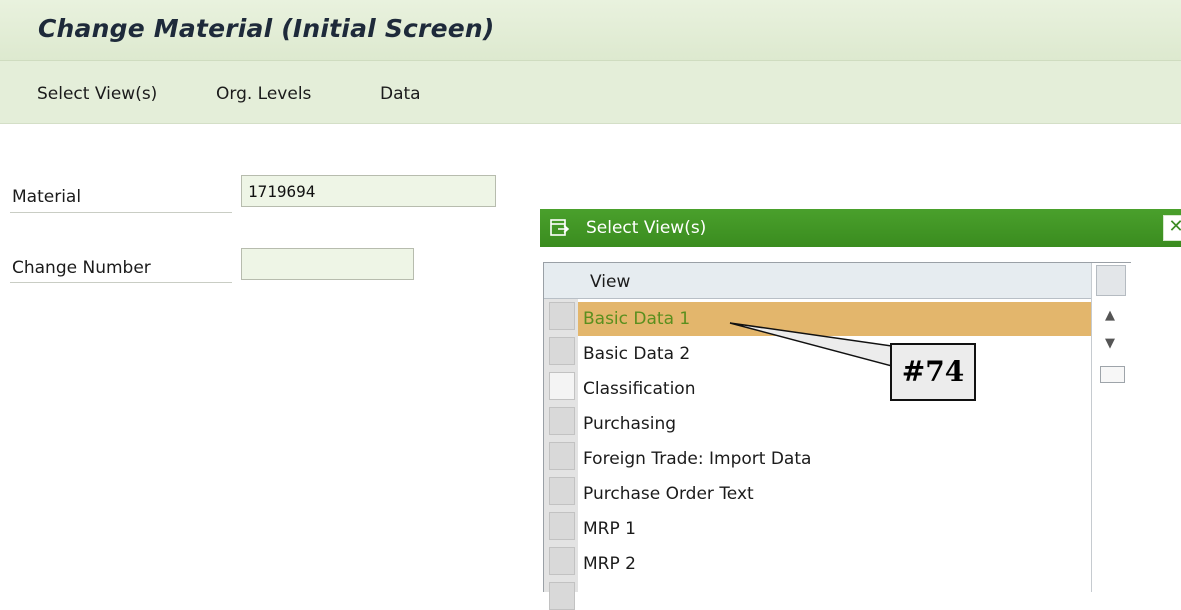 Image resolution: width=1181 pixels, height=610 pixels. Describe the element at coordinates (834, 354) in the screenshot. I see `table-row: Basic Data 2` at that location.